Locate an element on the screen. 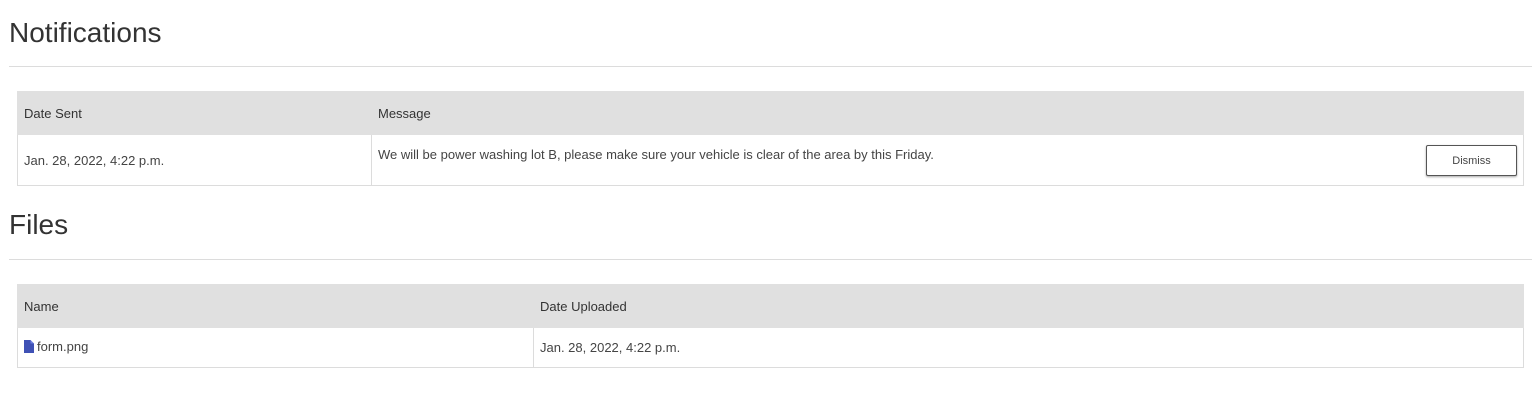 Image resolution: width=1539 pixels, height=405 pixels. notification-date-sent: Jan. 28, 2022, 4:22 p.m. is located at coordinates (194, 160).